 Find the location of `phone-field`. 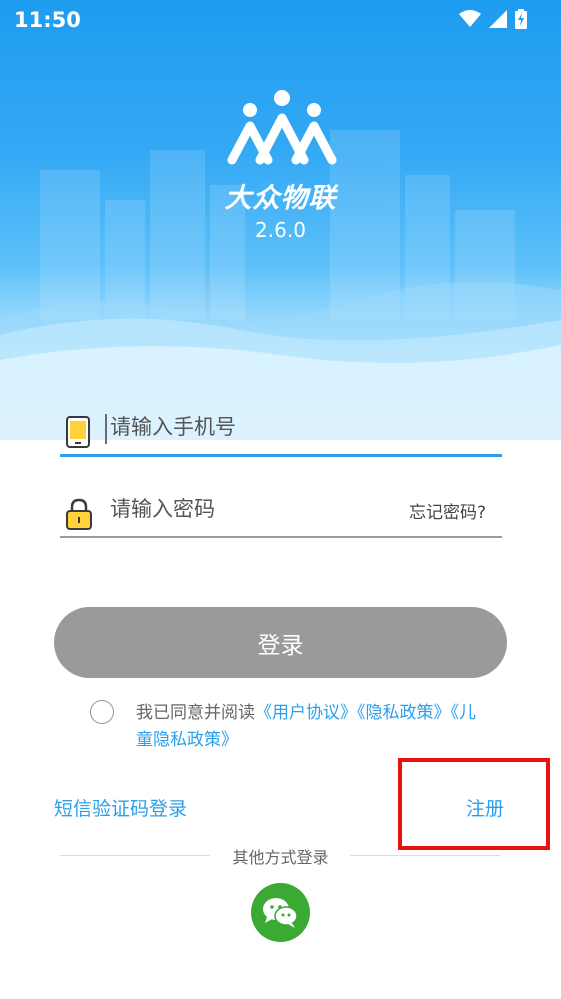

phone-field is located at coordinates (281, 431).